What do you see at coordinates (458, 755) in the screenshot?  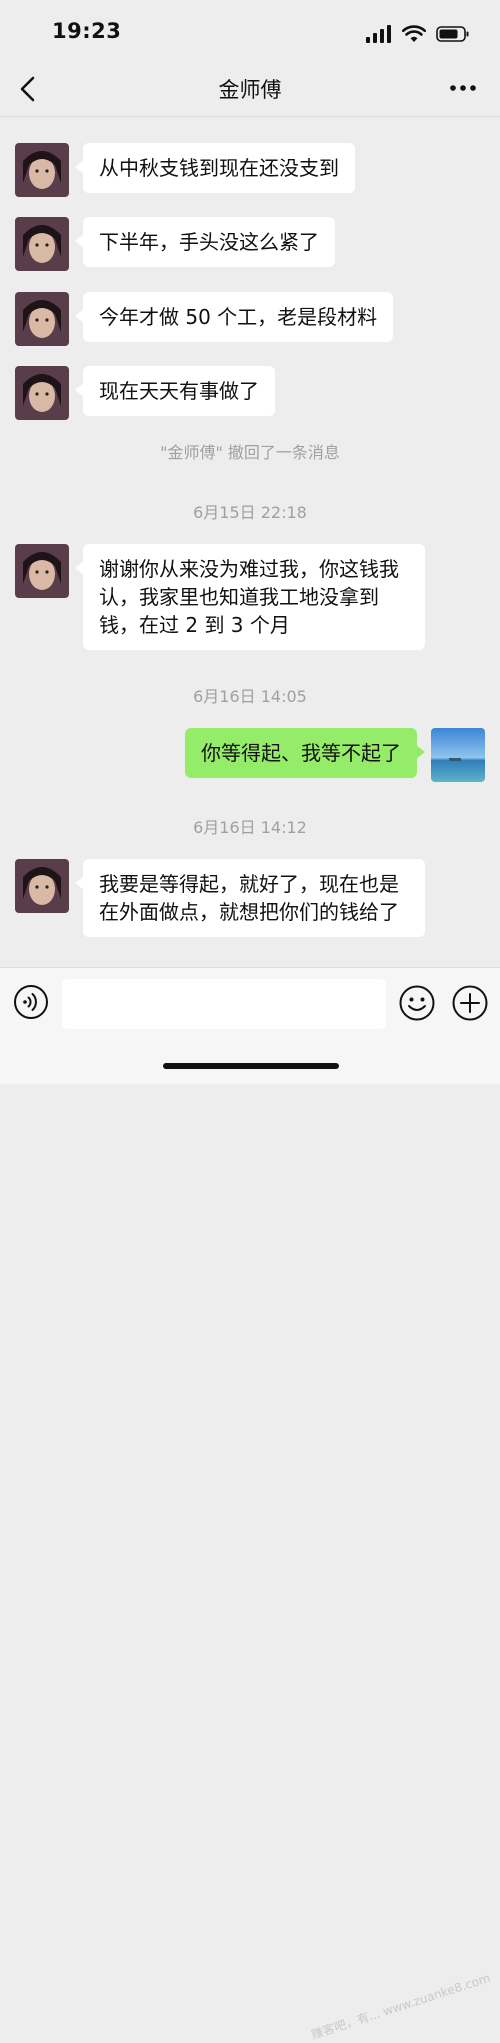 I see `my-avatar` at bounding box center [458, 755].